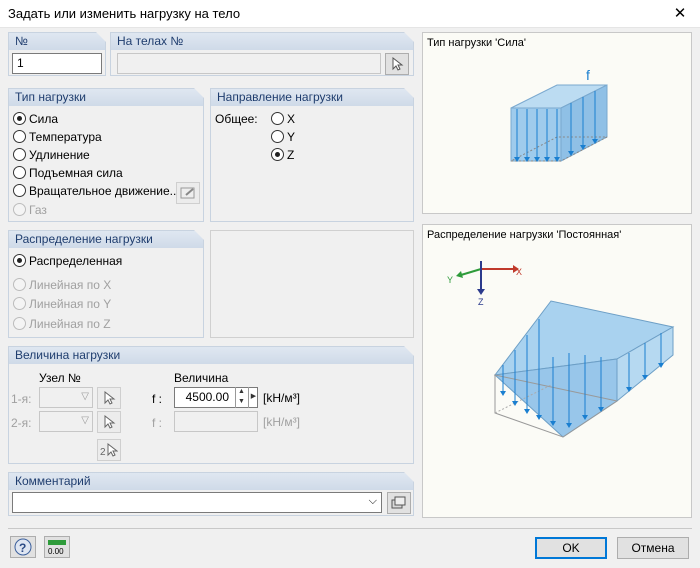 This screenshot has width=700, height=568. I want to click on direction-x-radio: X, so click(283, 120).